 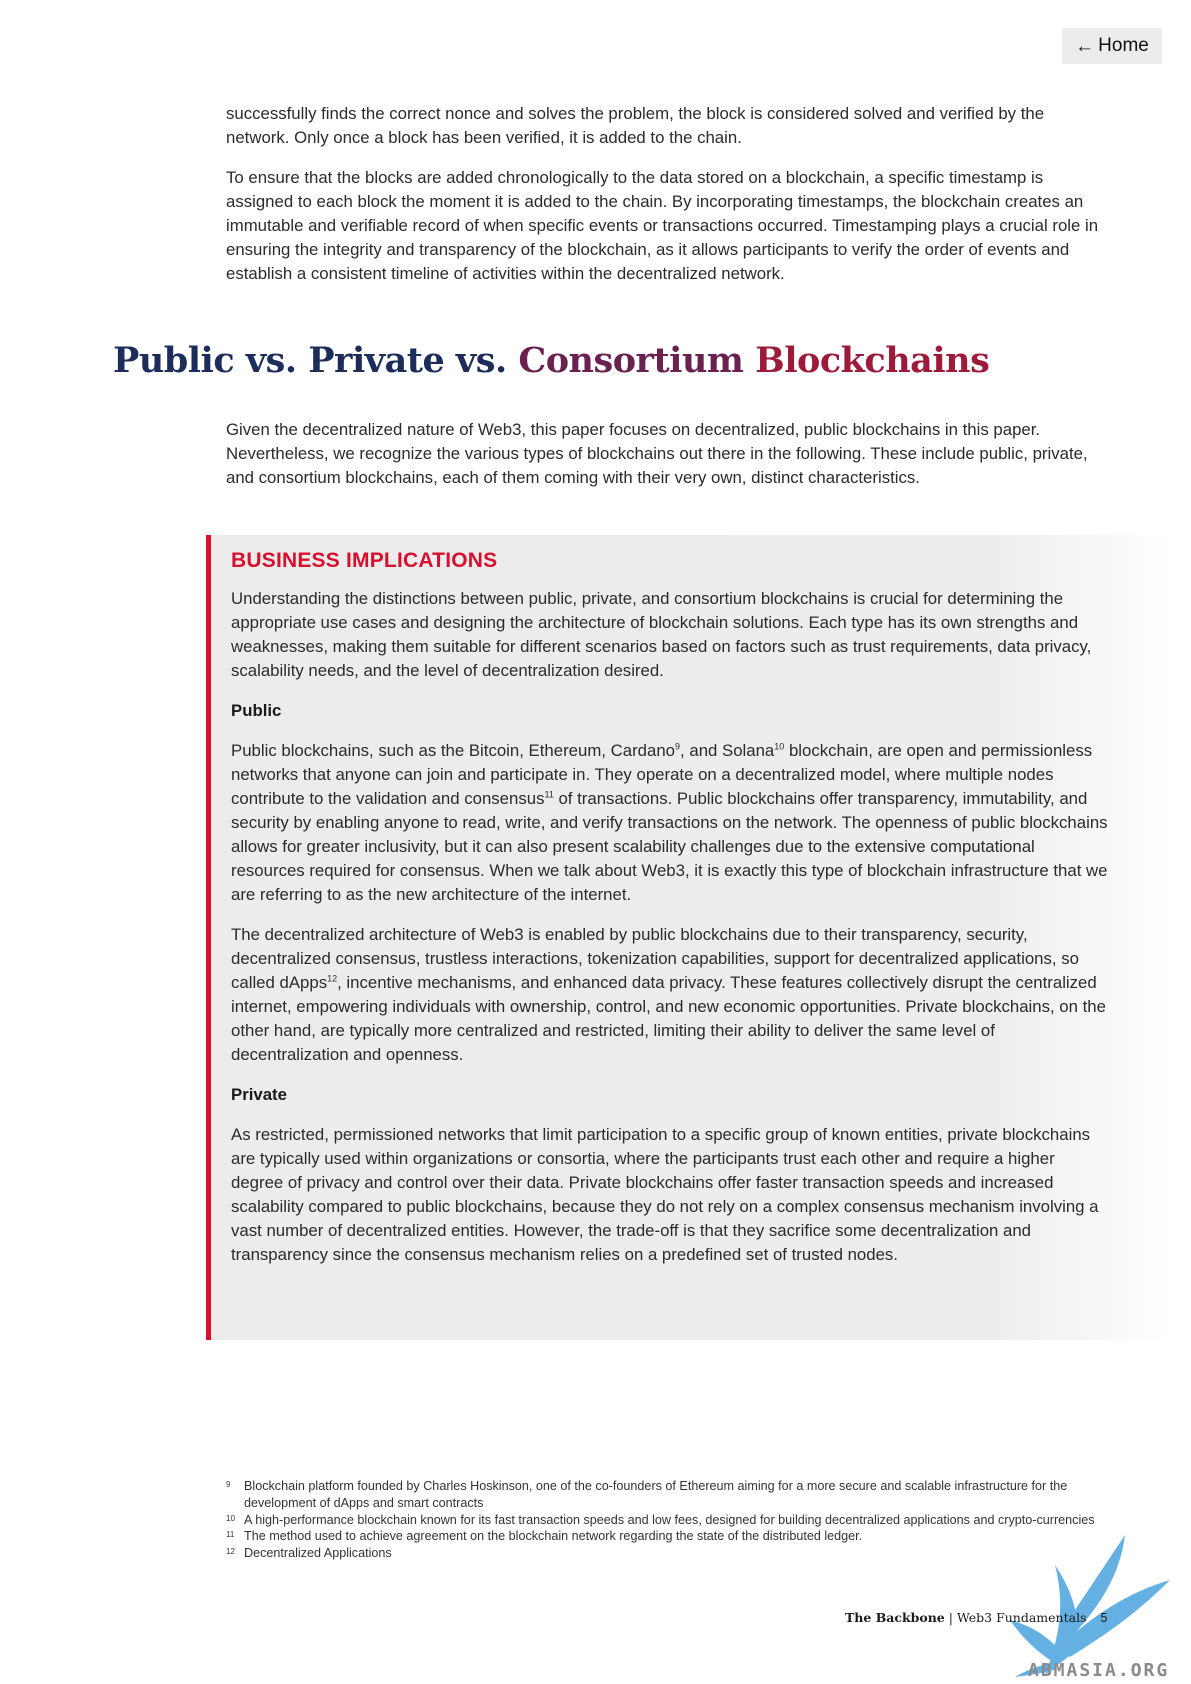 I want to click on section-title-part-3: Blockchains, so click(x=872, y=360).